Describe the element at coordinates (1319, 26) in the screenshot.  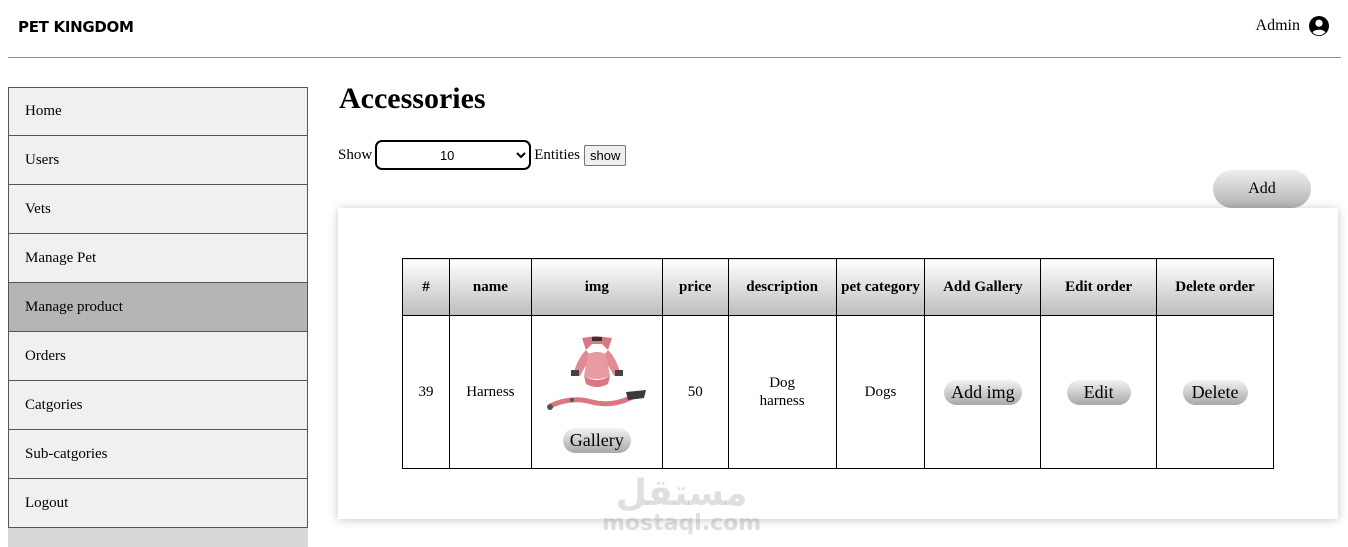
I see `user-circle-icon` at that location.